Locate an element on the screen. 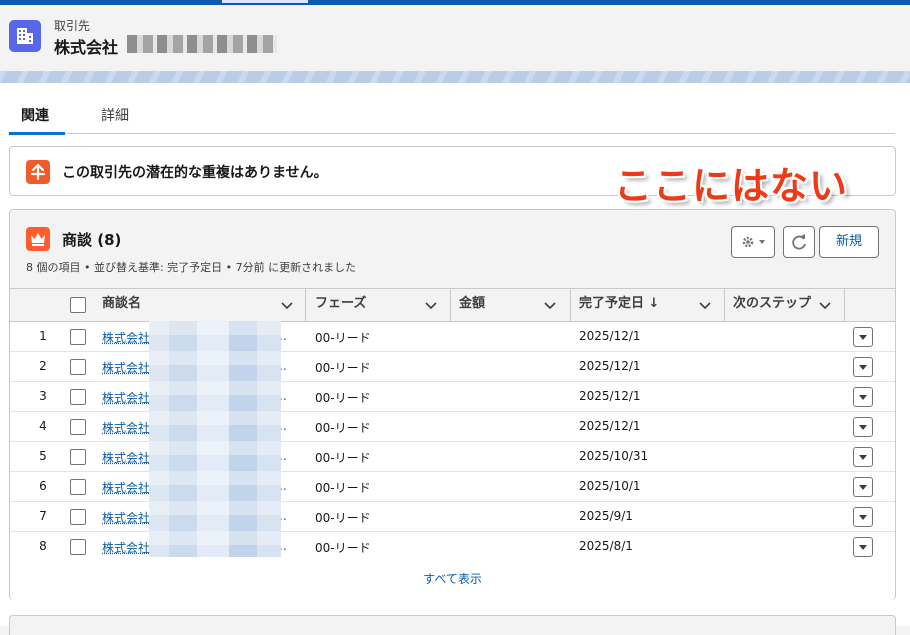  gear-icon is located at coordinates (753, 242).